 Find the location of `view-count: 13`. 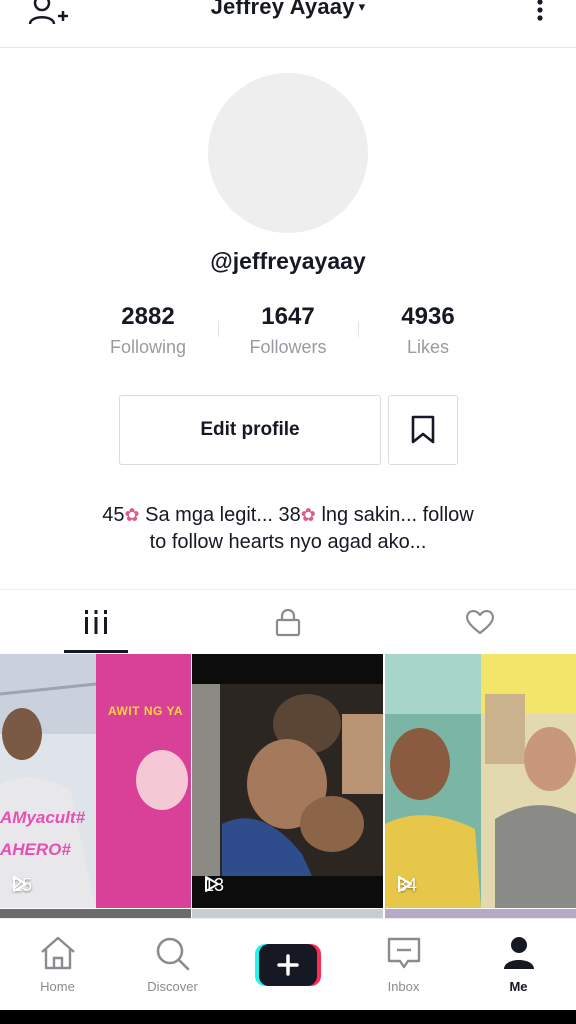

view-count: 13 is located at coordinates (214, 885).